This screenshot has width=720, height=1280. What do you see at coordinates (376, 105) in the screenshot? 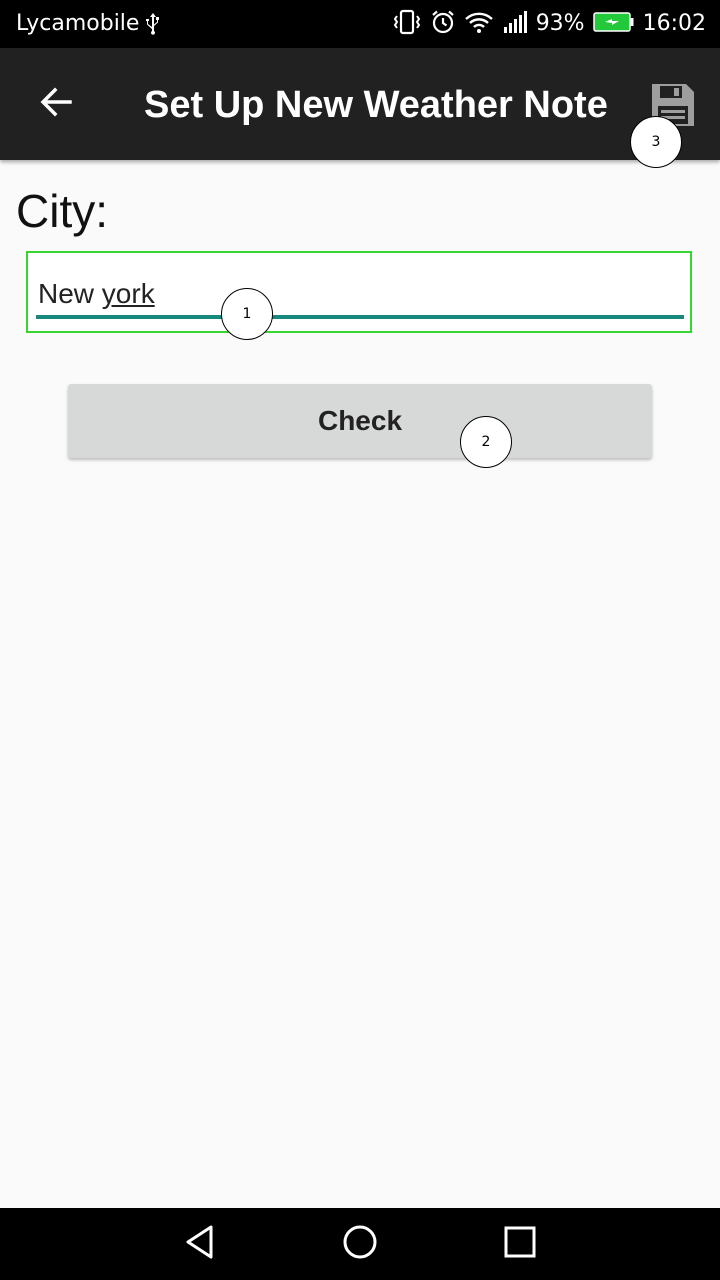
I see `page-title: Set Up New Weather Note` at bounding box center [376, 105].